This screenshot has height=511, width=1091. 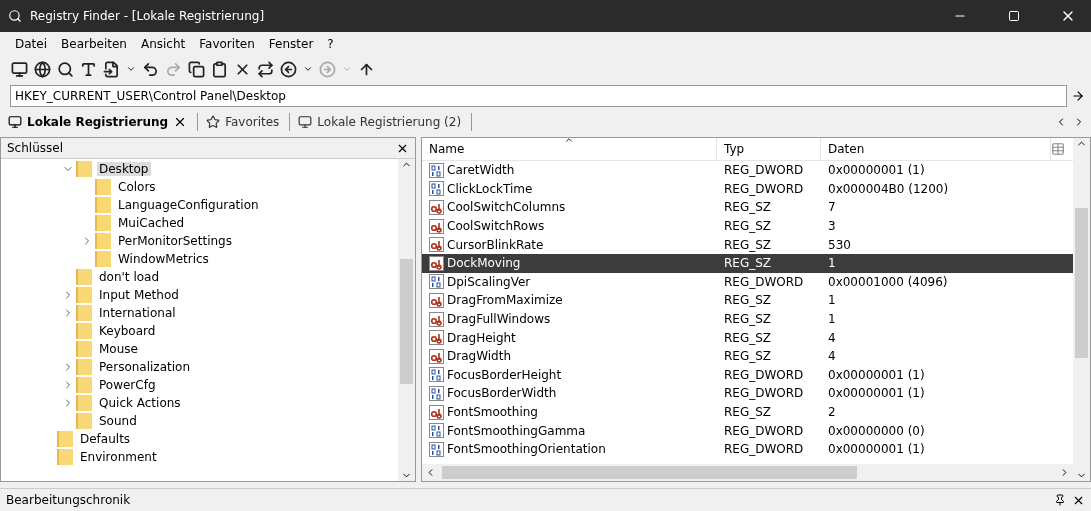 What do you see at coordinates (173, 69) in the screenshot?
I see `redo-icon` at bounding box center [173, 69].